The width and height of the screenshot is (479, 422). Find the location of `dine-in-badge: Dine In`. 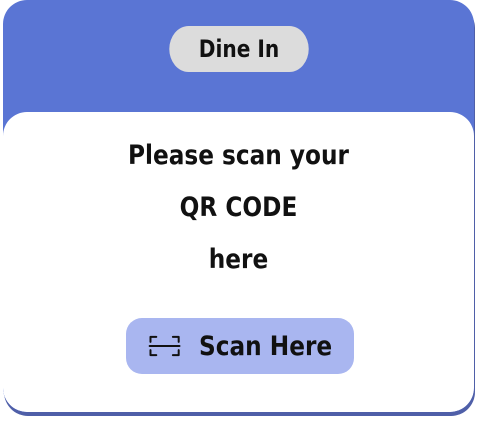

dine-in-badge: Dine In is located at coordinates (239, 49).